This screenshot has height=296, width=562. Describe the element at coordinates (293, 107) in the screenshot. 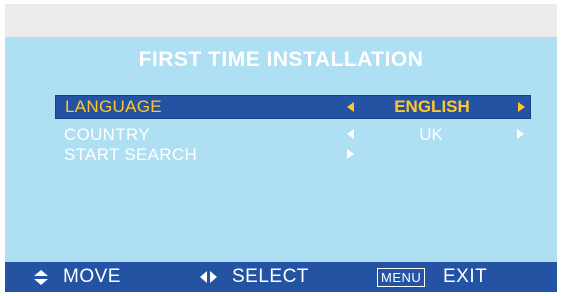

I see `menu-item-language: LANGUAGE ENGLISH` at that location.